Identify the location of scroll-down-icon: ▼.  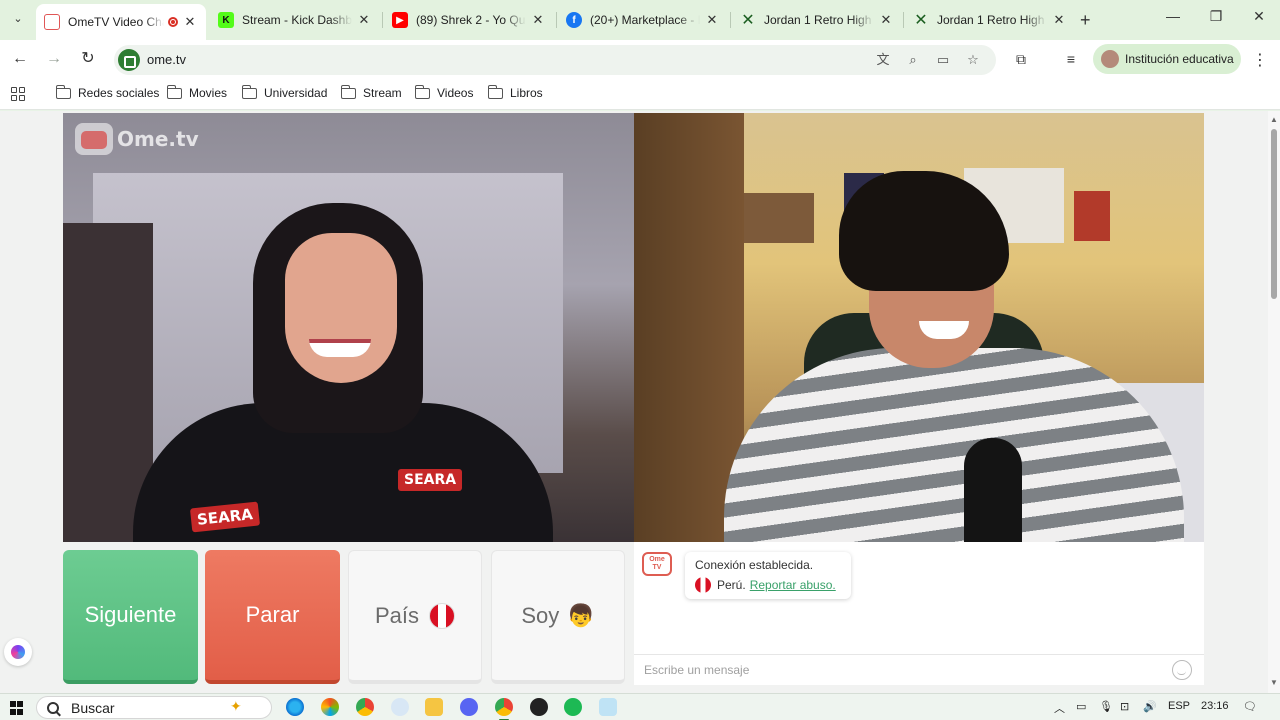
(1274, 683).